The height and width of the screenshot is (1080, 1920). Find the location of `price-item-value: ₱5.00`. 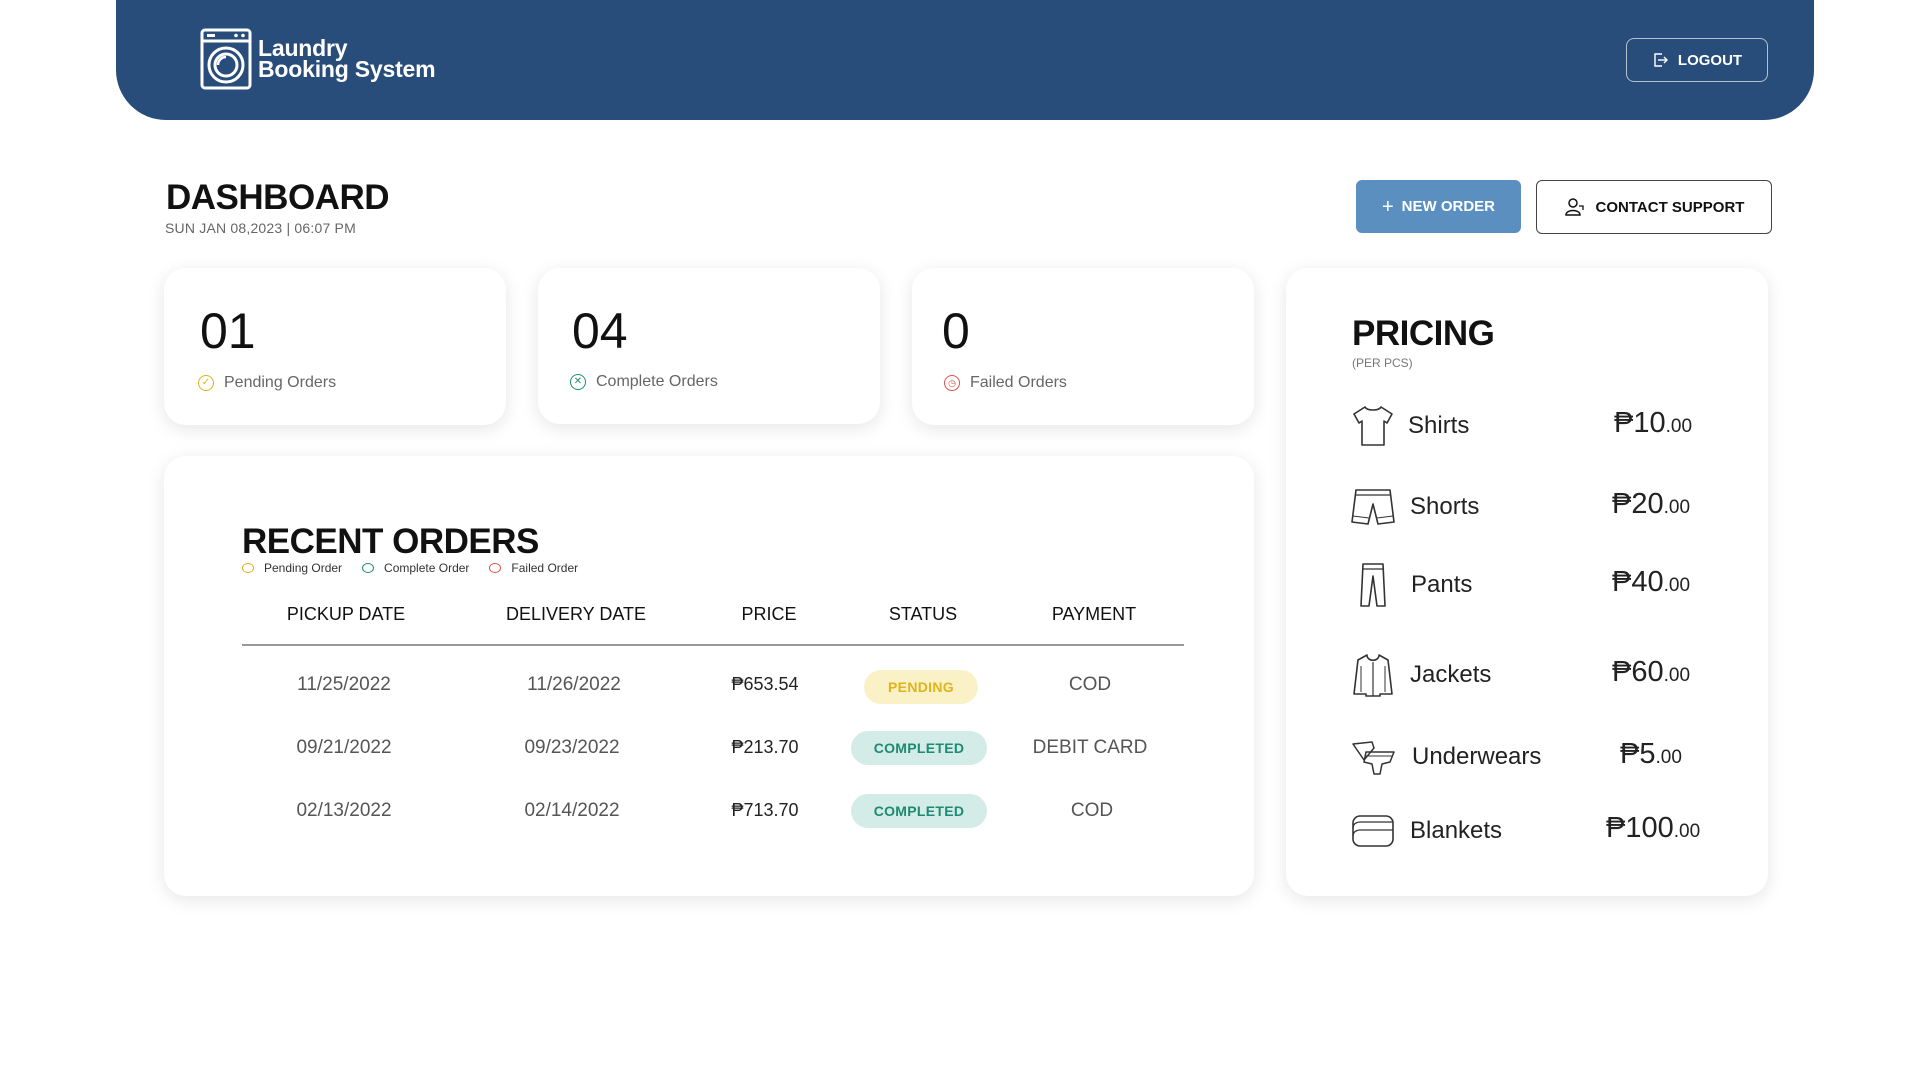

price-item-value: ₱5.00 is located at coordinates (1651, 754).